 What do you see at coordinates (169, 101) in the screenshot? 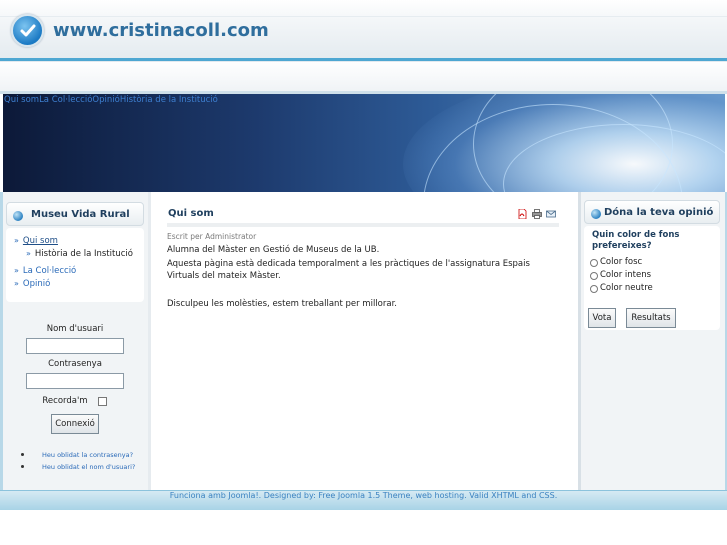
I see `topnav-item-history: Història de la Institució` at bounding box center [169, 101].